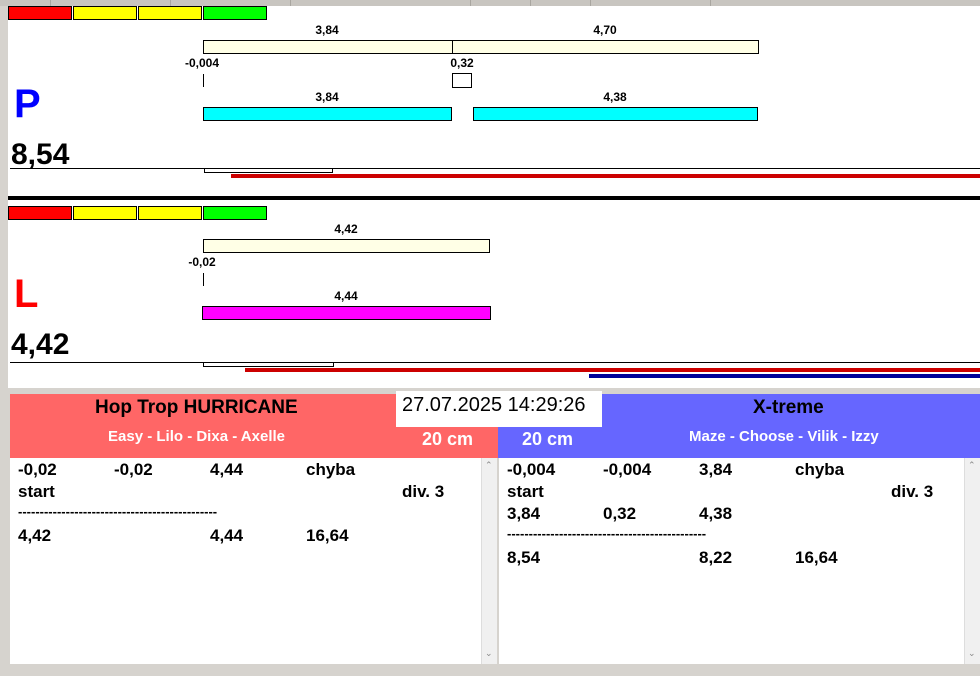 This screenshot has width=980, height=676. What do you see at coordinates (40, 344) in the screenshot?
I see `lane-total: 4,42` at bounding box center [40, 344].